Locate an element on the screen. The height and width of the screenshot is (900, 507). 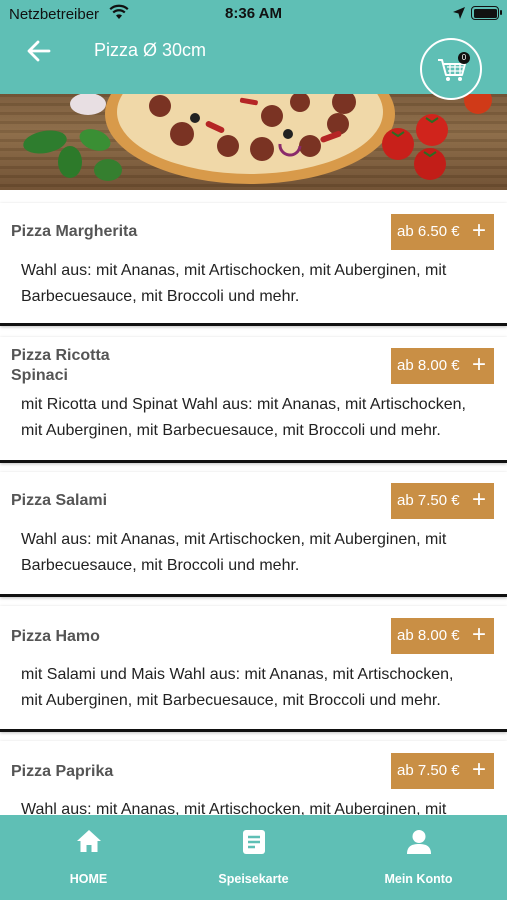
clock: 8:36 AM is located at coordinates (253, 13).